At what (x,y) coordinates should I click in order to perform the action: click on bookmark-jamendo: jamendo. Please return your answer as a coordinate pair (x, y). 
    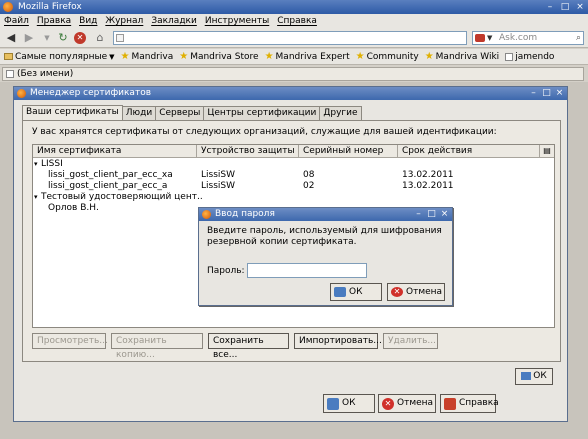
    Looking at the image, I should click on (529, 57).